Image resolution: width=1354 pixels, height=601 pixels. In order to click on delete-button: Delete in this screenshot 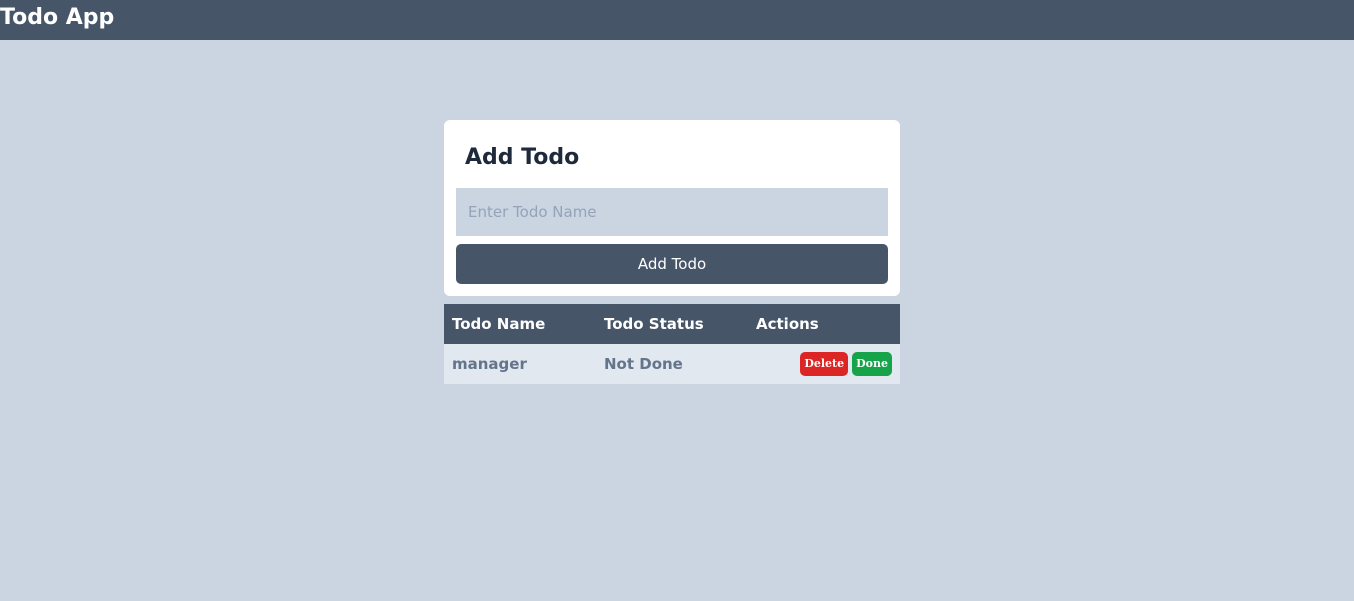, I will do `click(824, 364)`.